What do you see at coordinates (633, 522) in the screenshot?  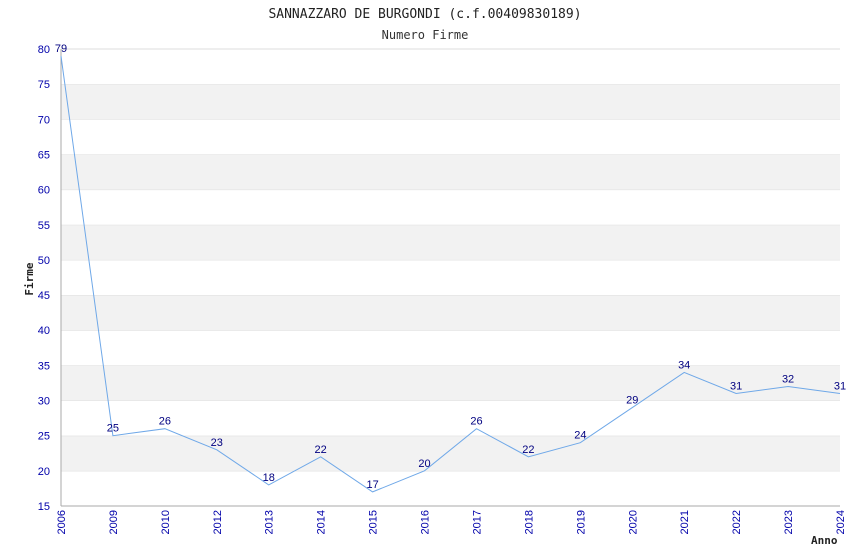 I see `x-tick-label: 2020` at bounding box center [633, 522].